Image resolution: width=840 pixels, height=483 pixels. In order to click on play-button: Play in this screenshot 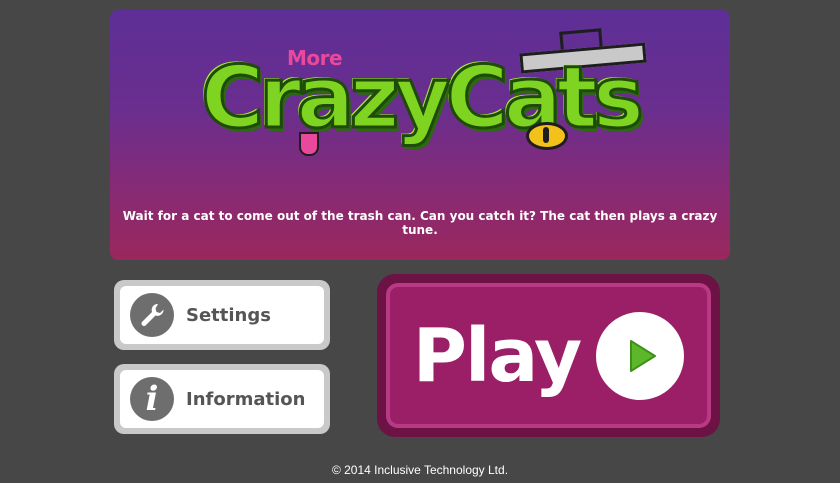, I will do `click(548, 355)`.